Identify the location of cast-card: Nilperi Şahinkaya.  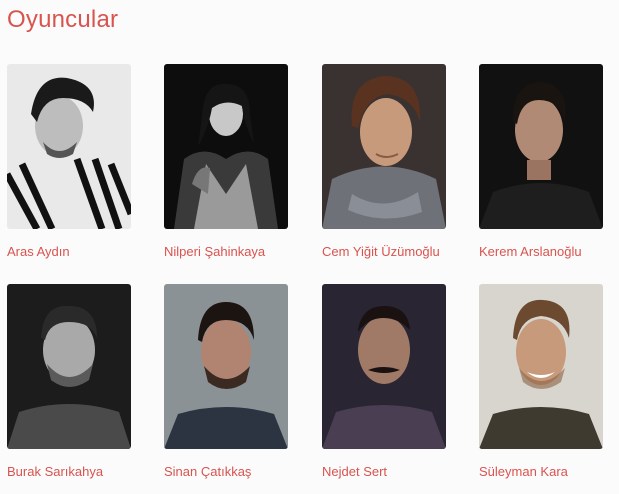
(226, 161).